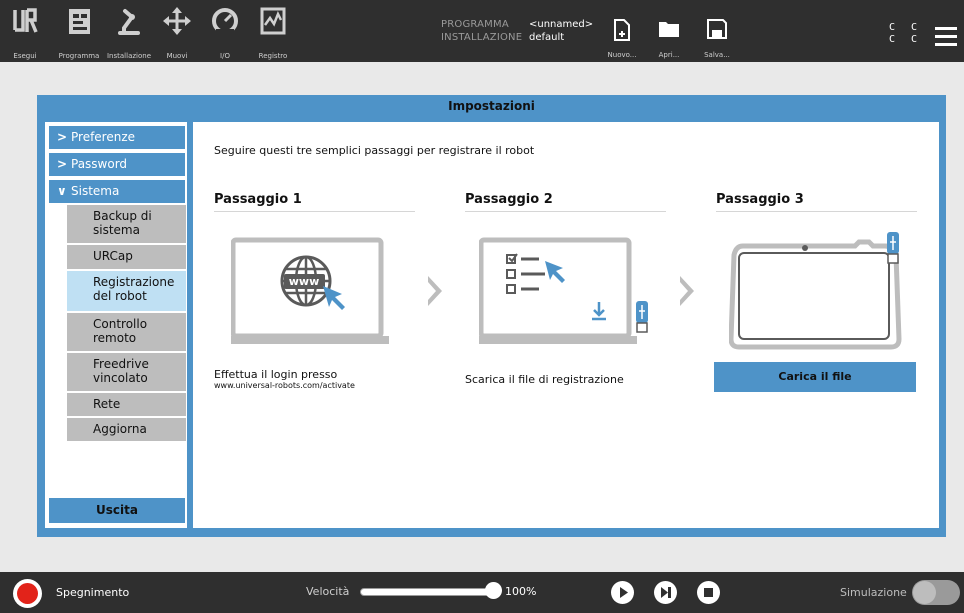 The height and width of the screenshot is (613, 964). Describe the element at coordinates (177, 21) in the screenshot. I see `move-arrows-icon` at that location.